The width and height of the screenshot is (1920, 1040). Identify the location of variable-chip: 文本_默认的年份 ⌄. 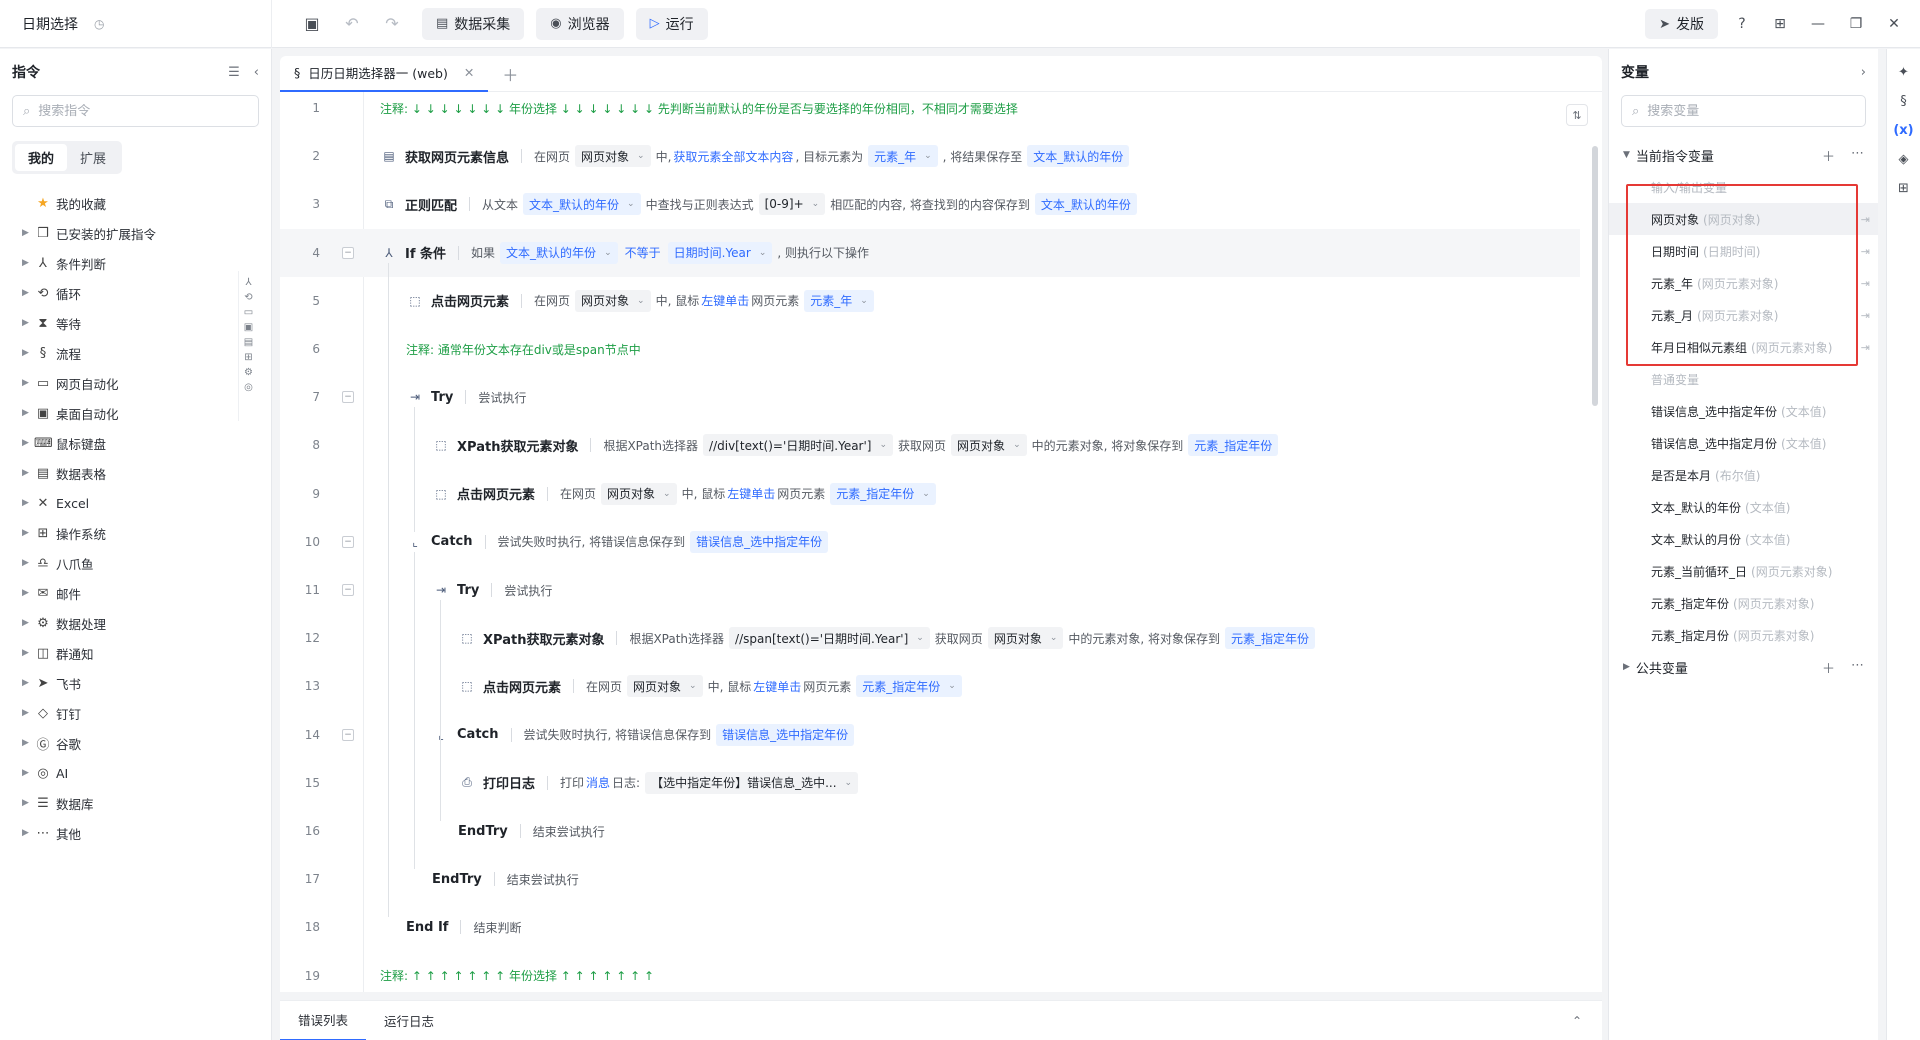
(559, 252).